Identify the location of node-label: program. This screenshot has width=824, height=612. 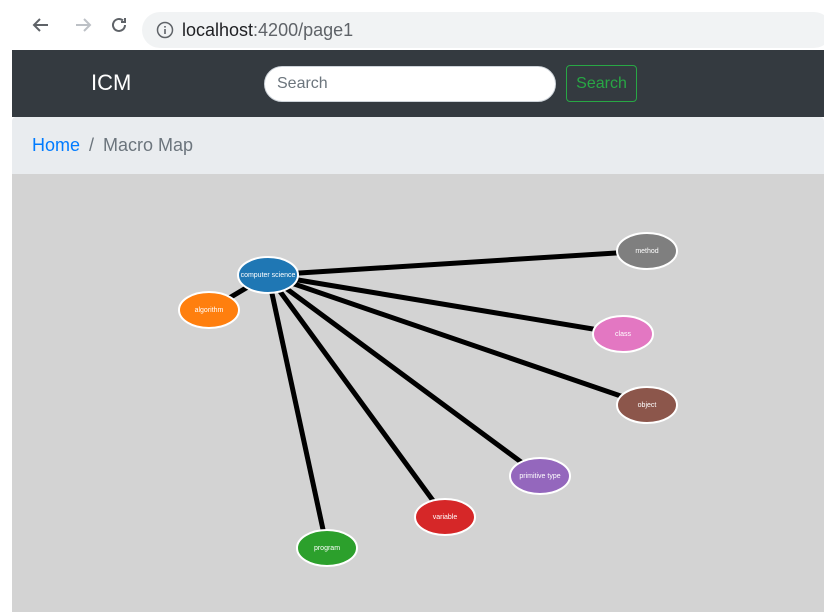
(327, 548).